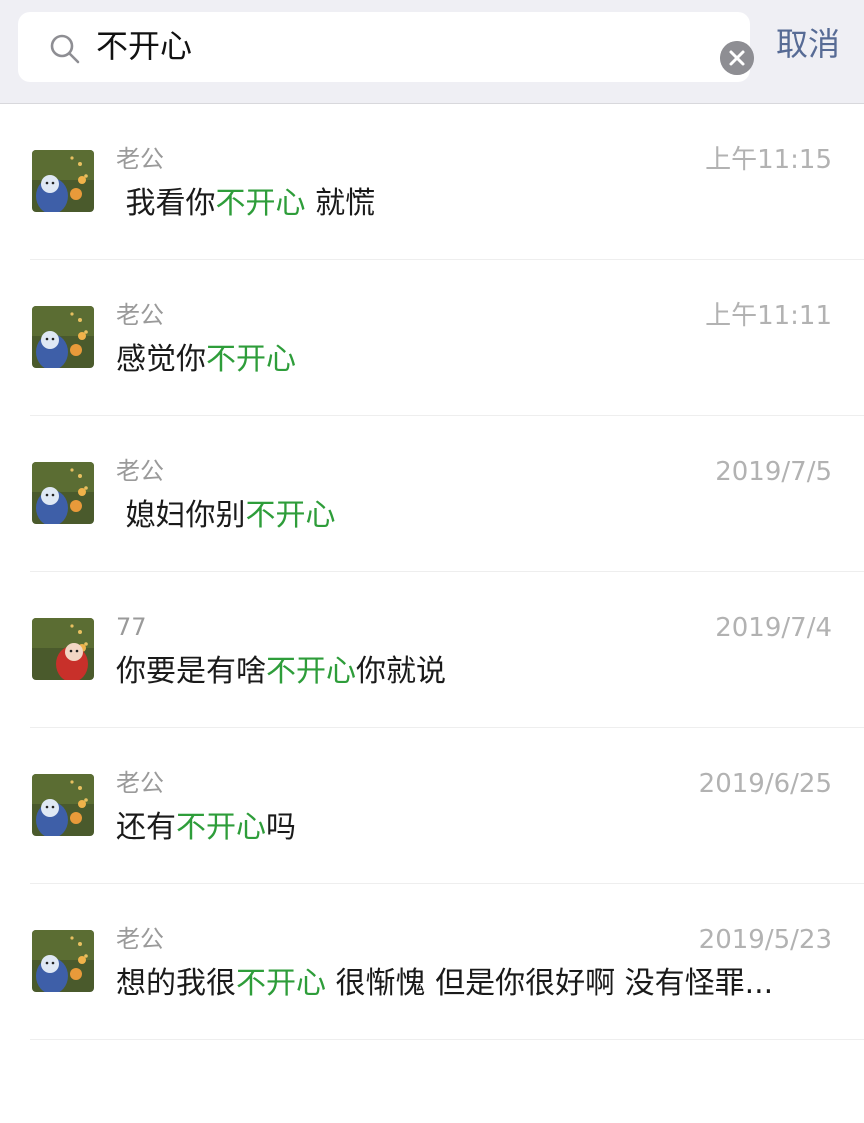  Describe the element at coordinates (65, 49) in the screenshot. I see `search-icon` at that location.